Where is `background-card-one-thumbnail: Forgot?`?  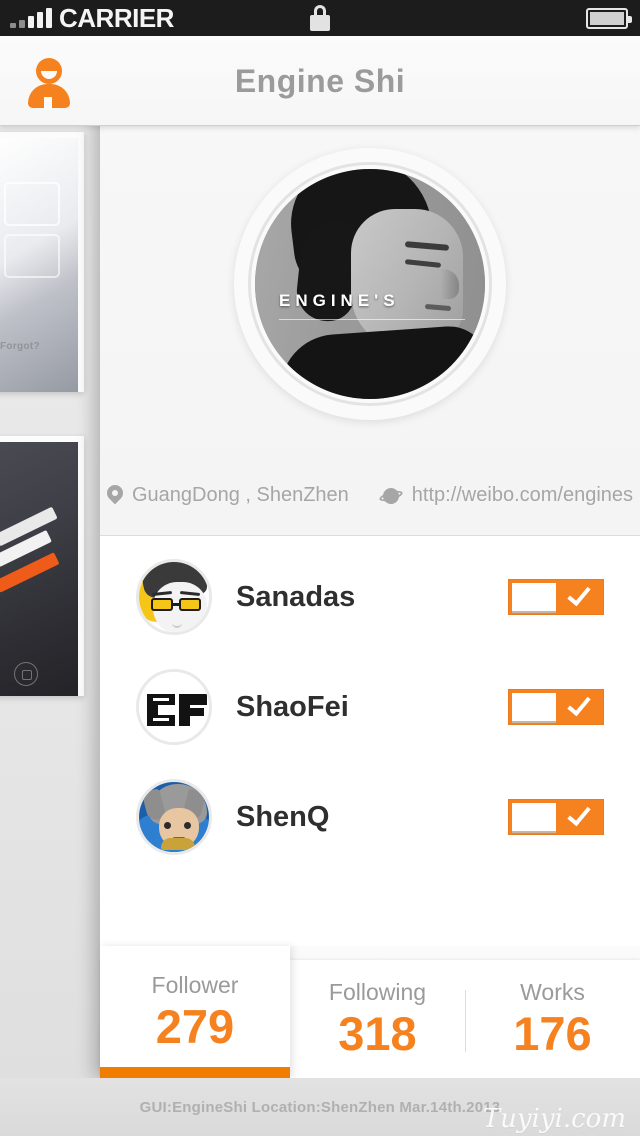
background-card-one-thumbnail: Forgot? is located at coordinates (39, 265).